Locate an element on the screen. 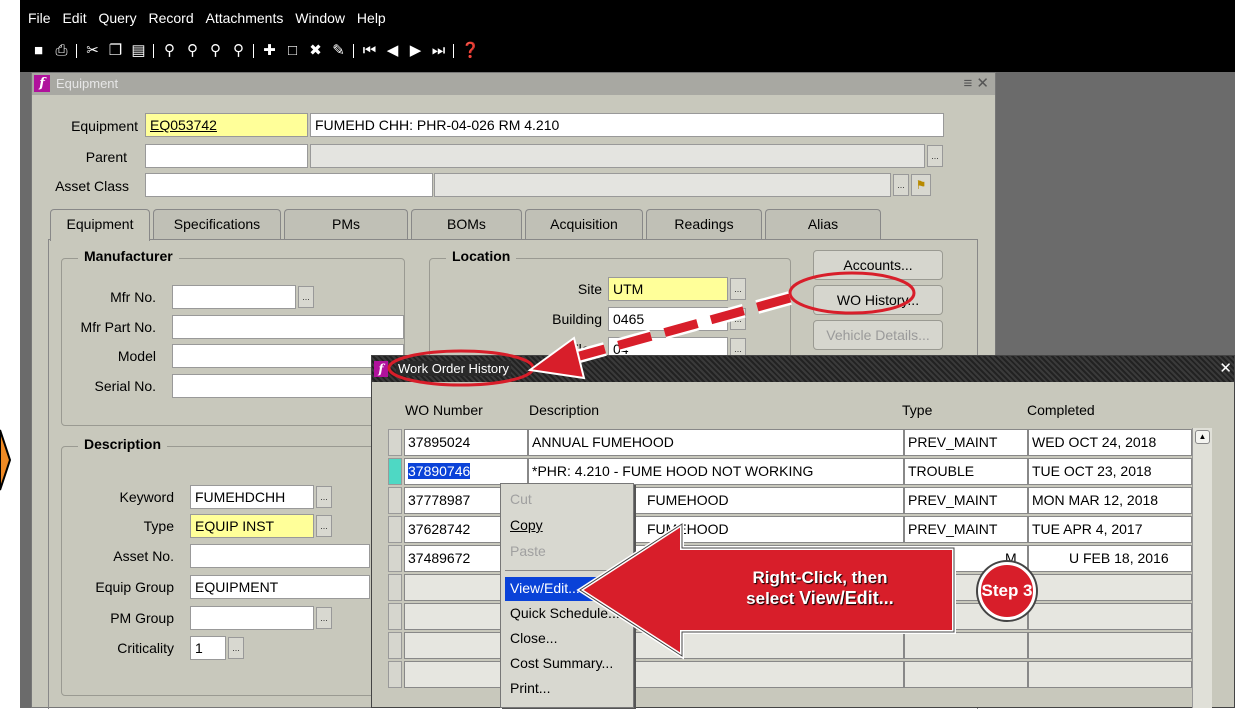 The width and height of the screenshot is (1235, 709). menu-attachments: Attachments is located at coordinates (245, 18).